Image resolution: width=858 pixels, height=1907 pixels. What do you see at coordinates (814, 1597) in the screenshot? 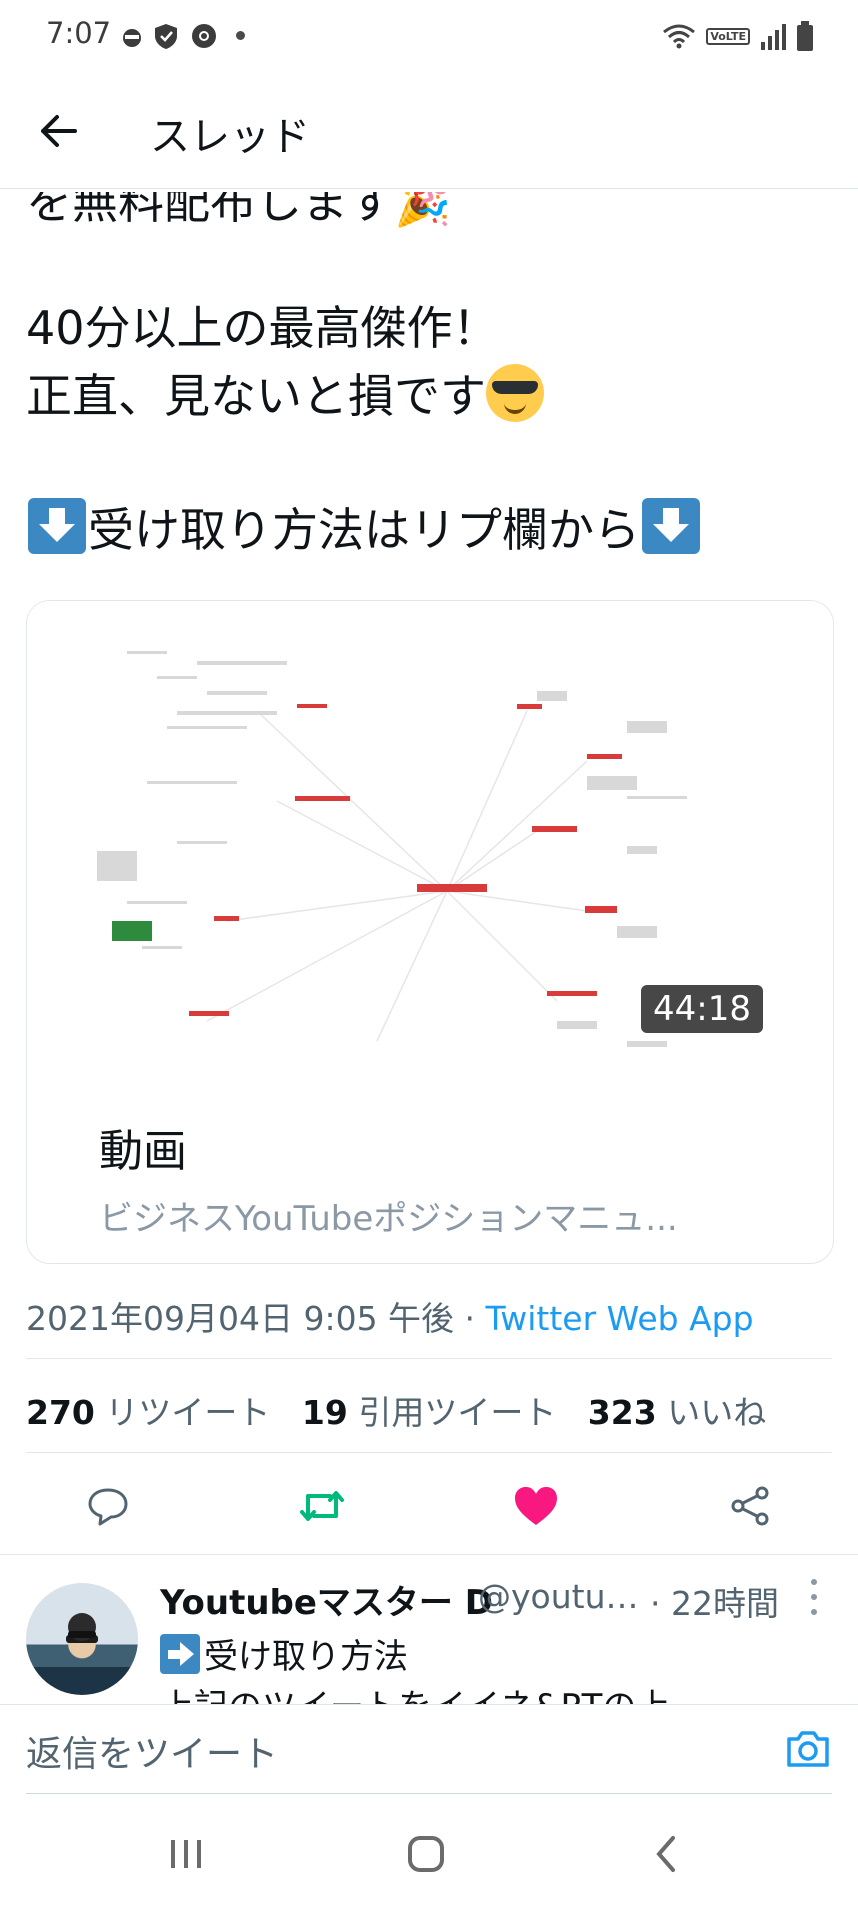
I see `more-options-icon` at bounding box center [814, 1597].